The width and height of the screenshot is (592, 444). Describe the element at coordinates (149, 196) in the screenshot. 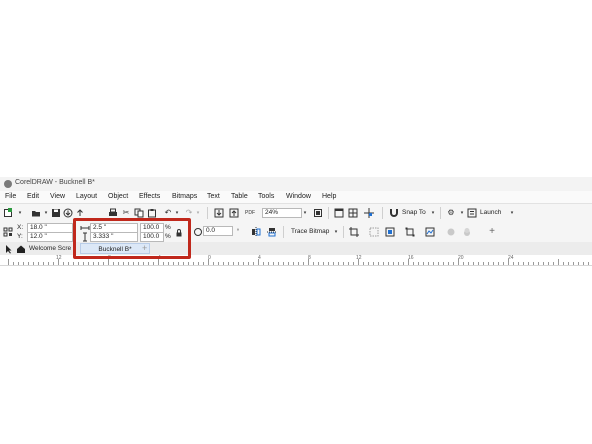

I see `menu-effects: Effects` at that location.